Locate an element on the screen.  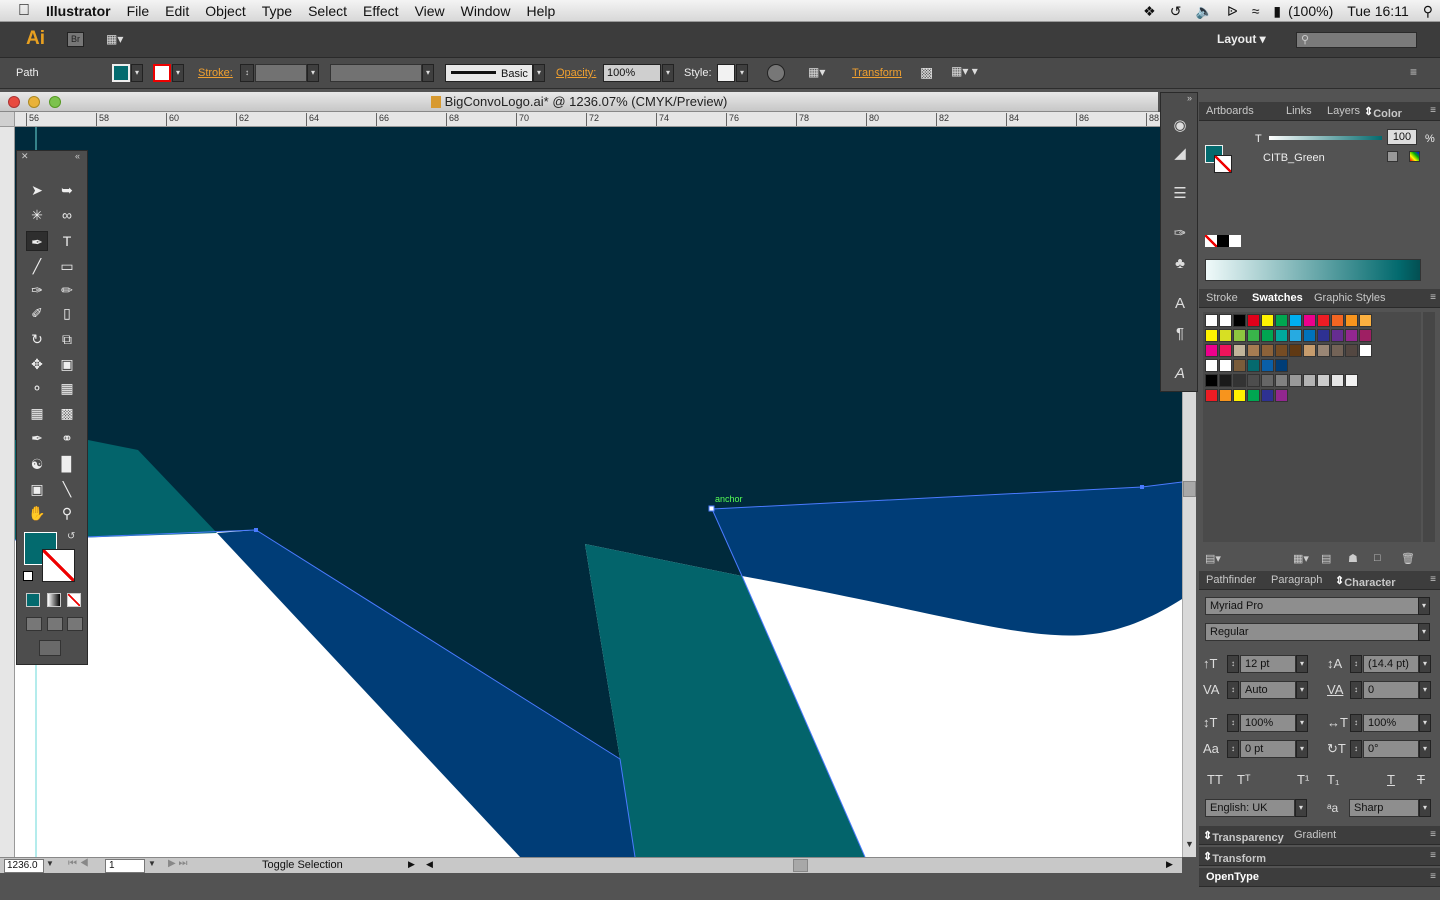
transform-panel-menu-icon: ≡ is located at coordinates (1433, 855).